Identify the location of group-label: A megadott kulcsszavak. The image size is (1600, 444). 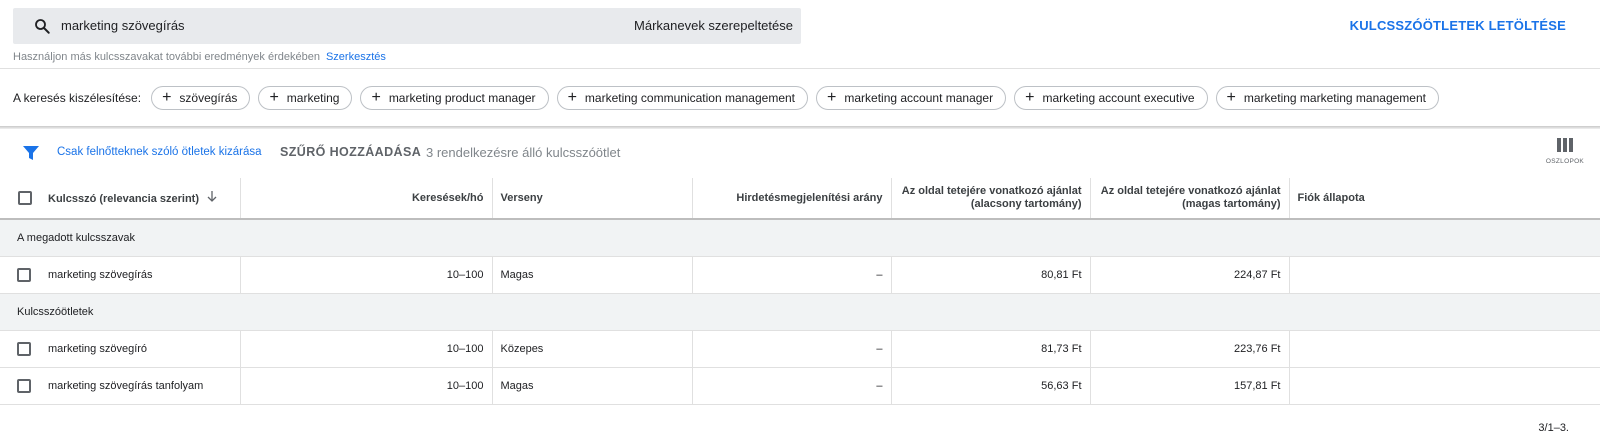
(800, 238).